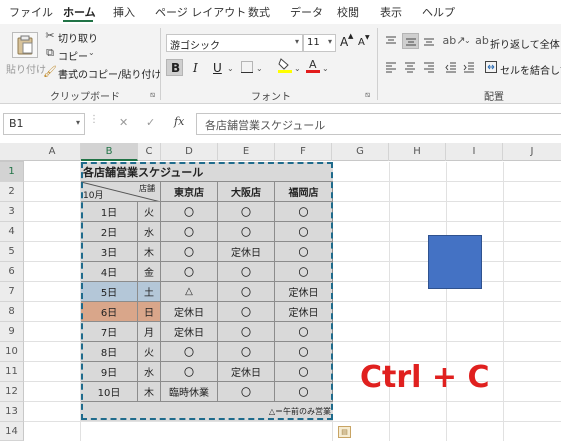 The image size is (561, 441). What do you see at coordinates (109, 332) in the screenshot?
I see `day-cell: 7日` at bounding box center [109, 332].